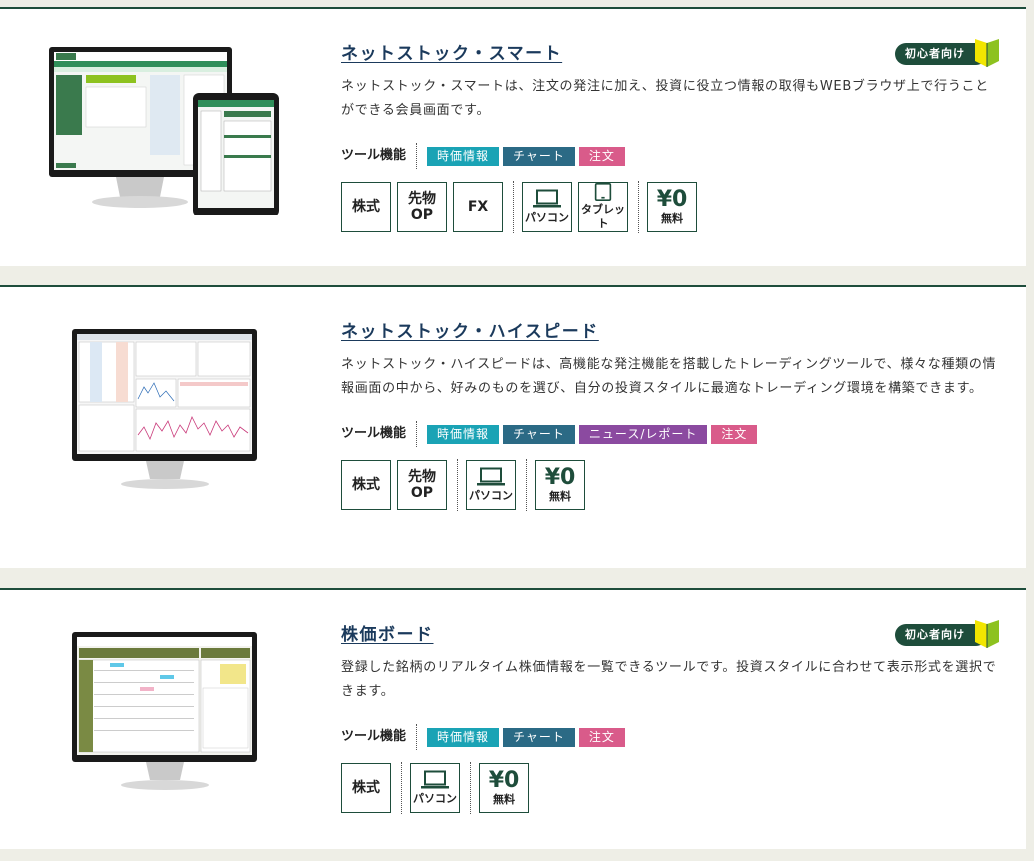 The image size is (1034, 861). I want to click on tablet-icon, so click(603, 192).